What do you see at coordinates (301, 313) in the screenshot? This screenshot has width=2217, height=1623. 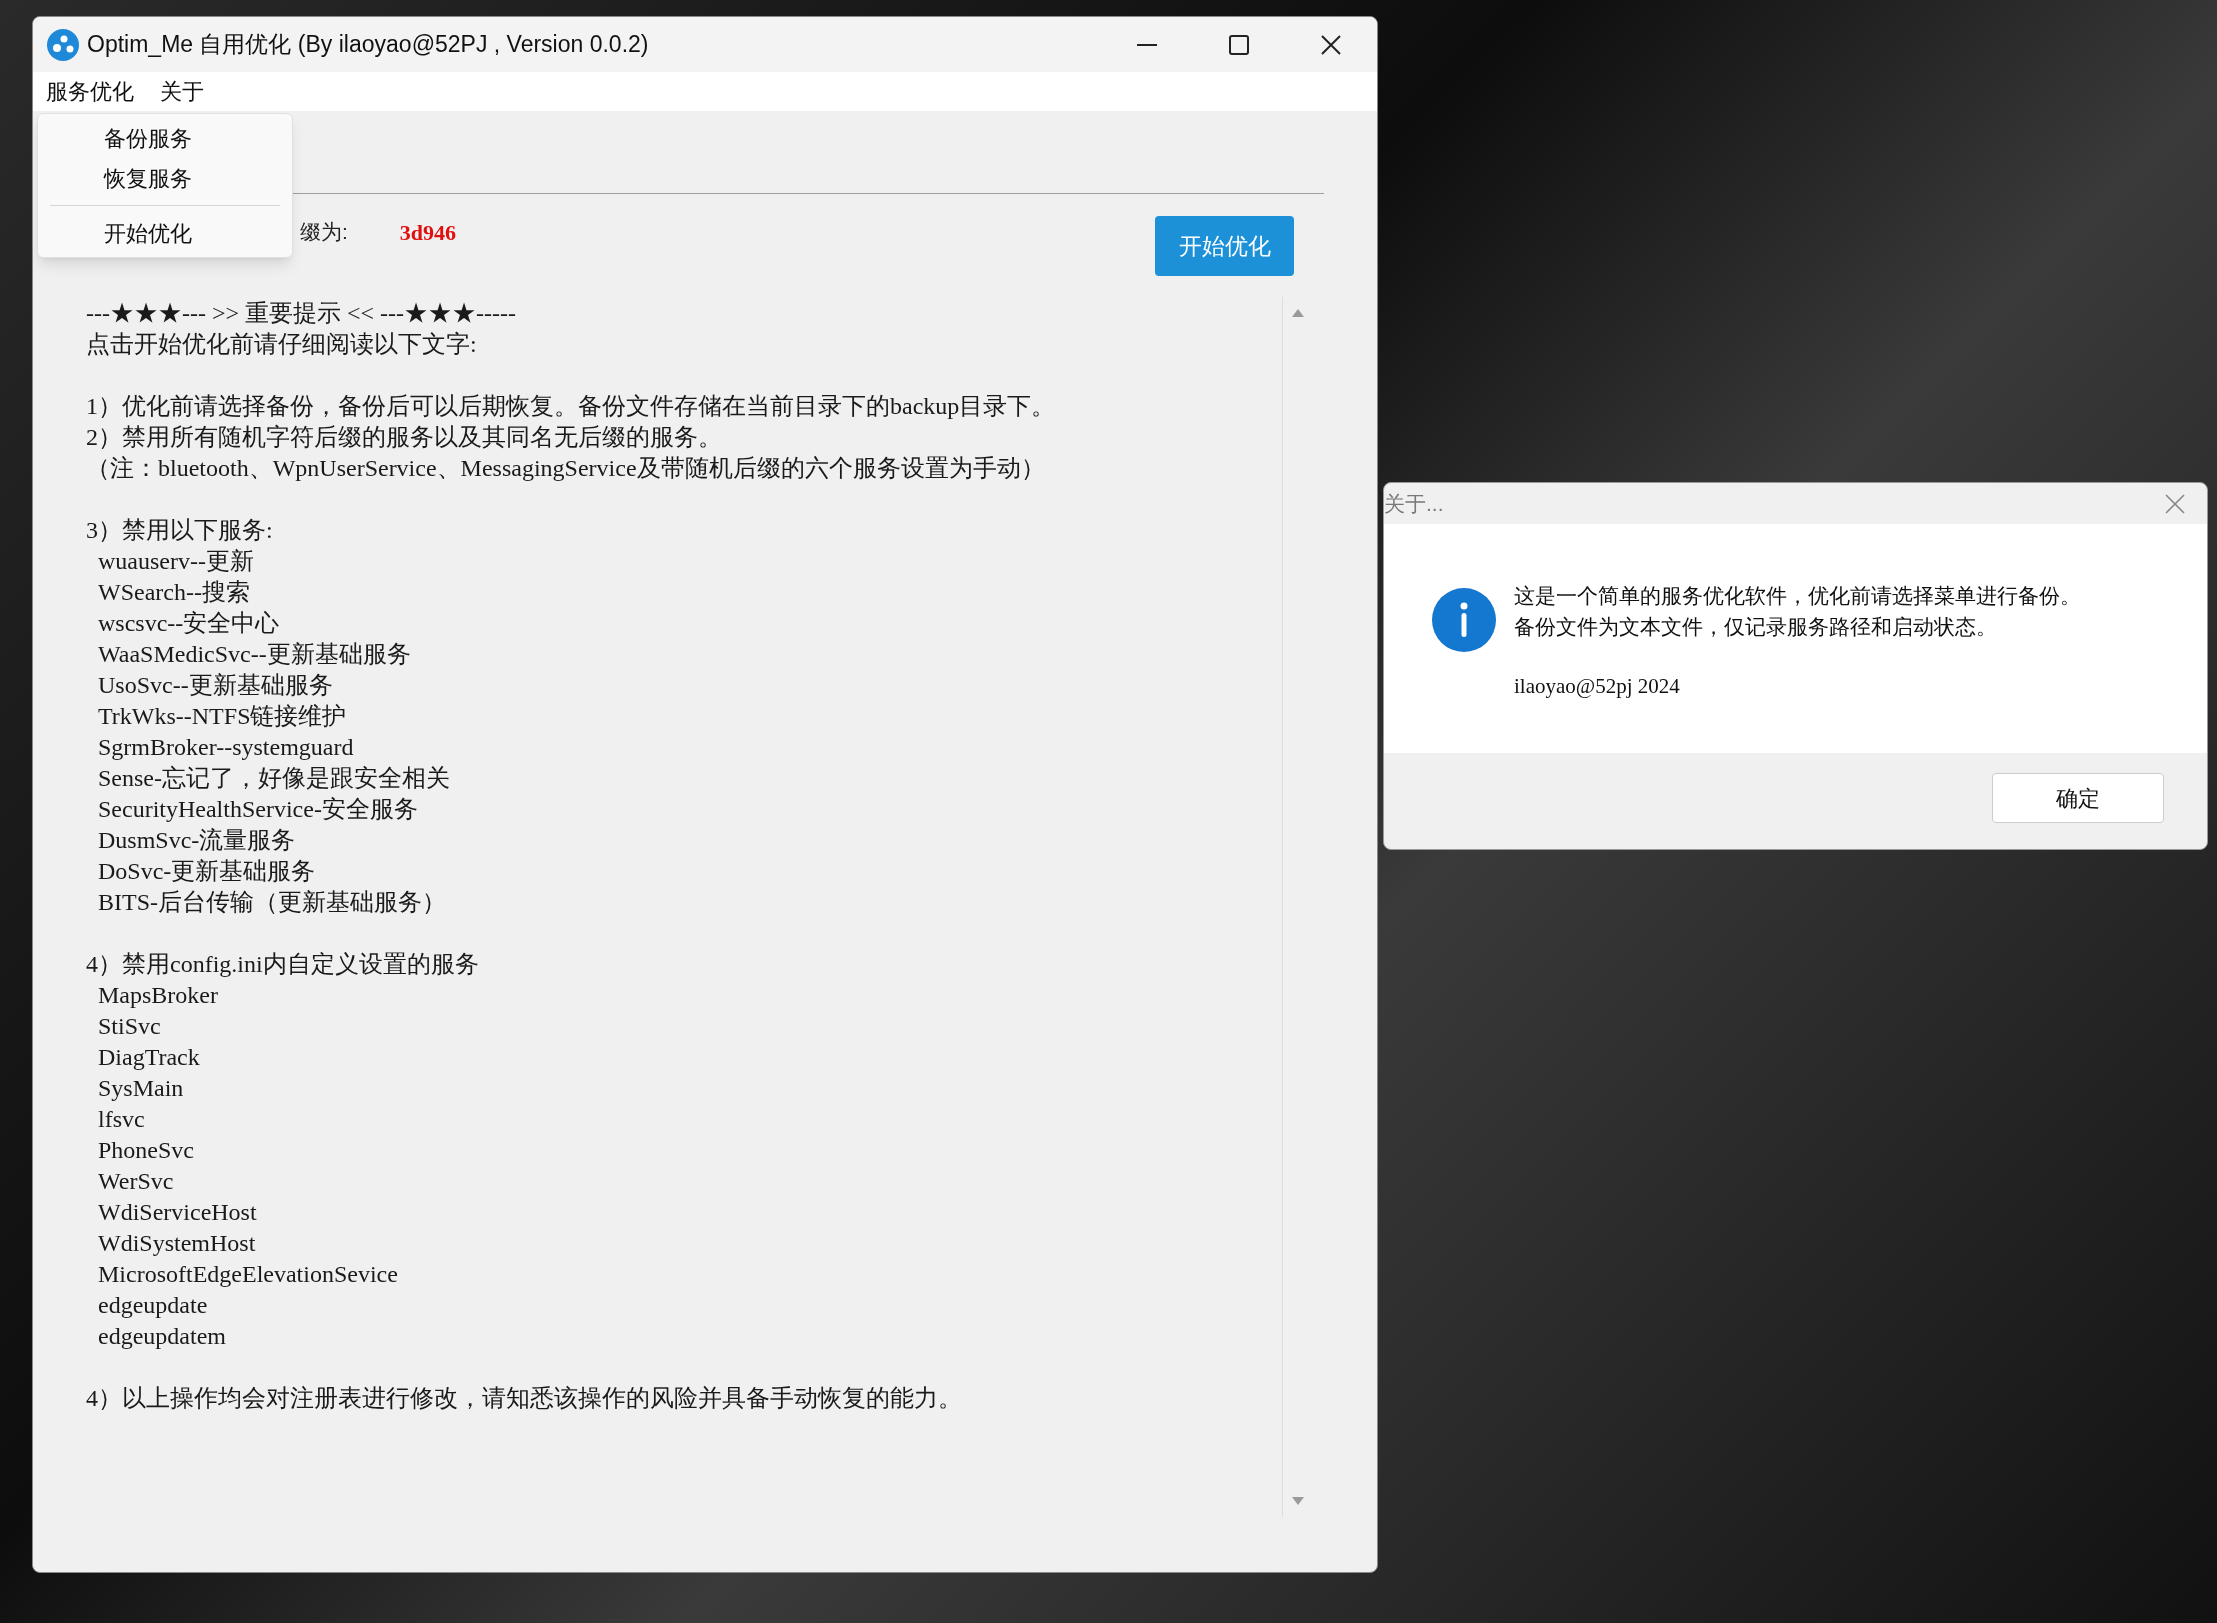 I see `notice-line: ---★★★--- >> 重要提示 << ---★★★-----` at bounding box center [301, 313].